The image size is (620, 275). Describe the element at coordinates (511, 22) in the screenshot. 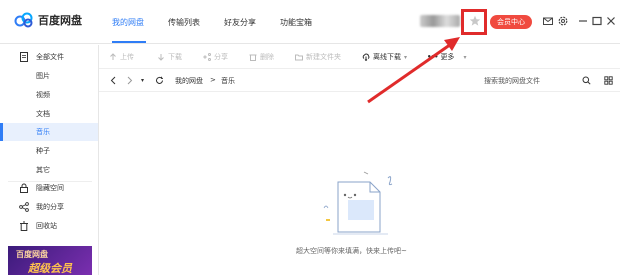

I see `vip-center-button: 会员中心` at that location.